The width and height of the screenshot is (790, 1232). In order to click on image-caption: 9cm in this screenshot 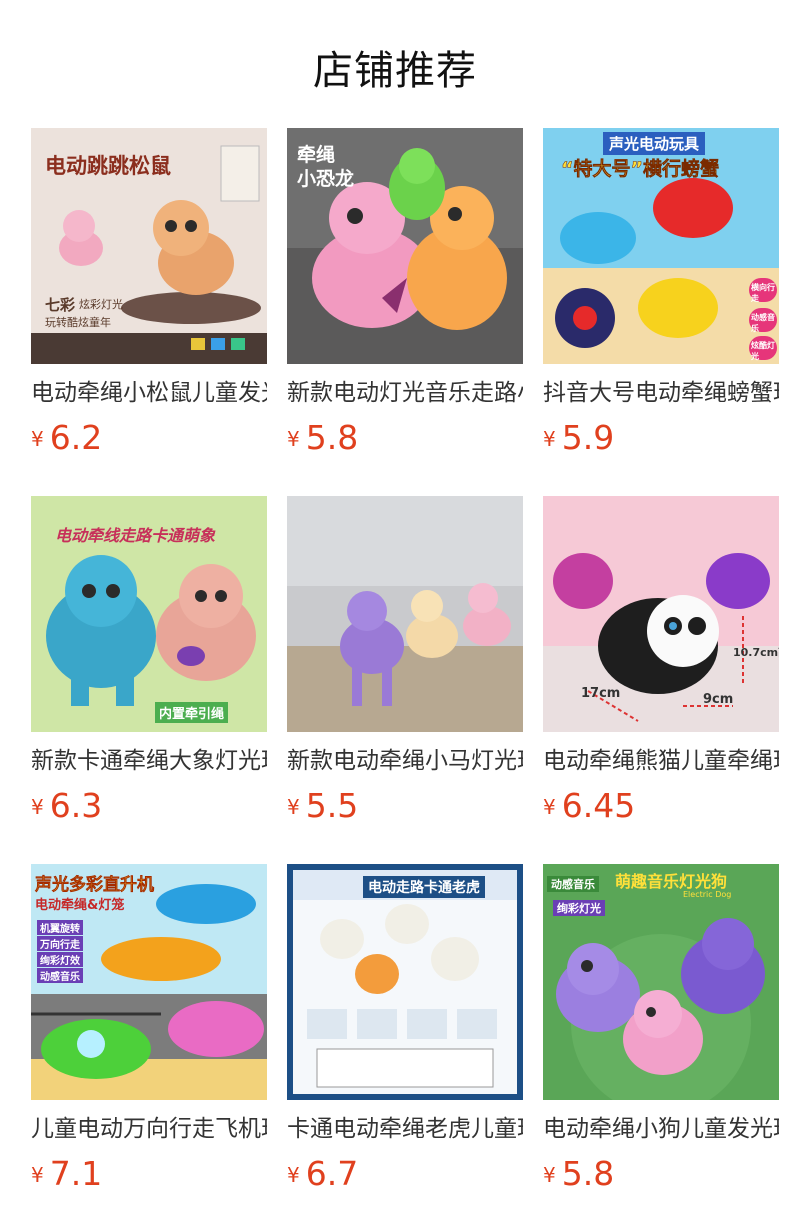, I will do `click(718, 699)`.